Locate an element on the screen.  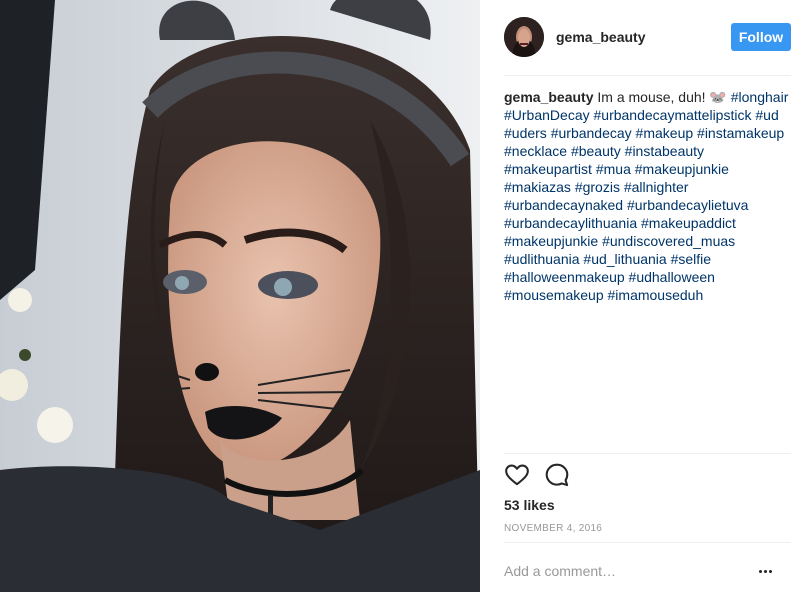
hashtag-link: #uders is located at coordinates (525, 133).